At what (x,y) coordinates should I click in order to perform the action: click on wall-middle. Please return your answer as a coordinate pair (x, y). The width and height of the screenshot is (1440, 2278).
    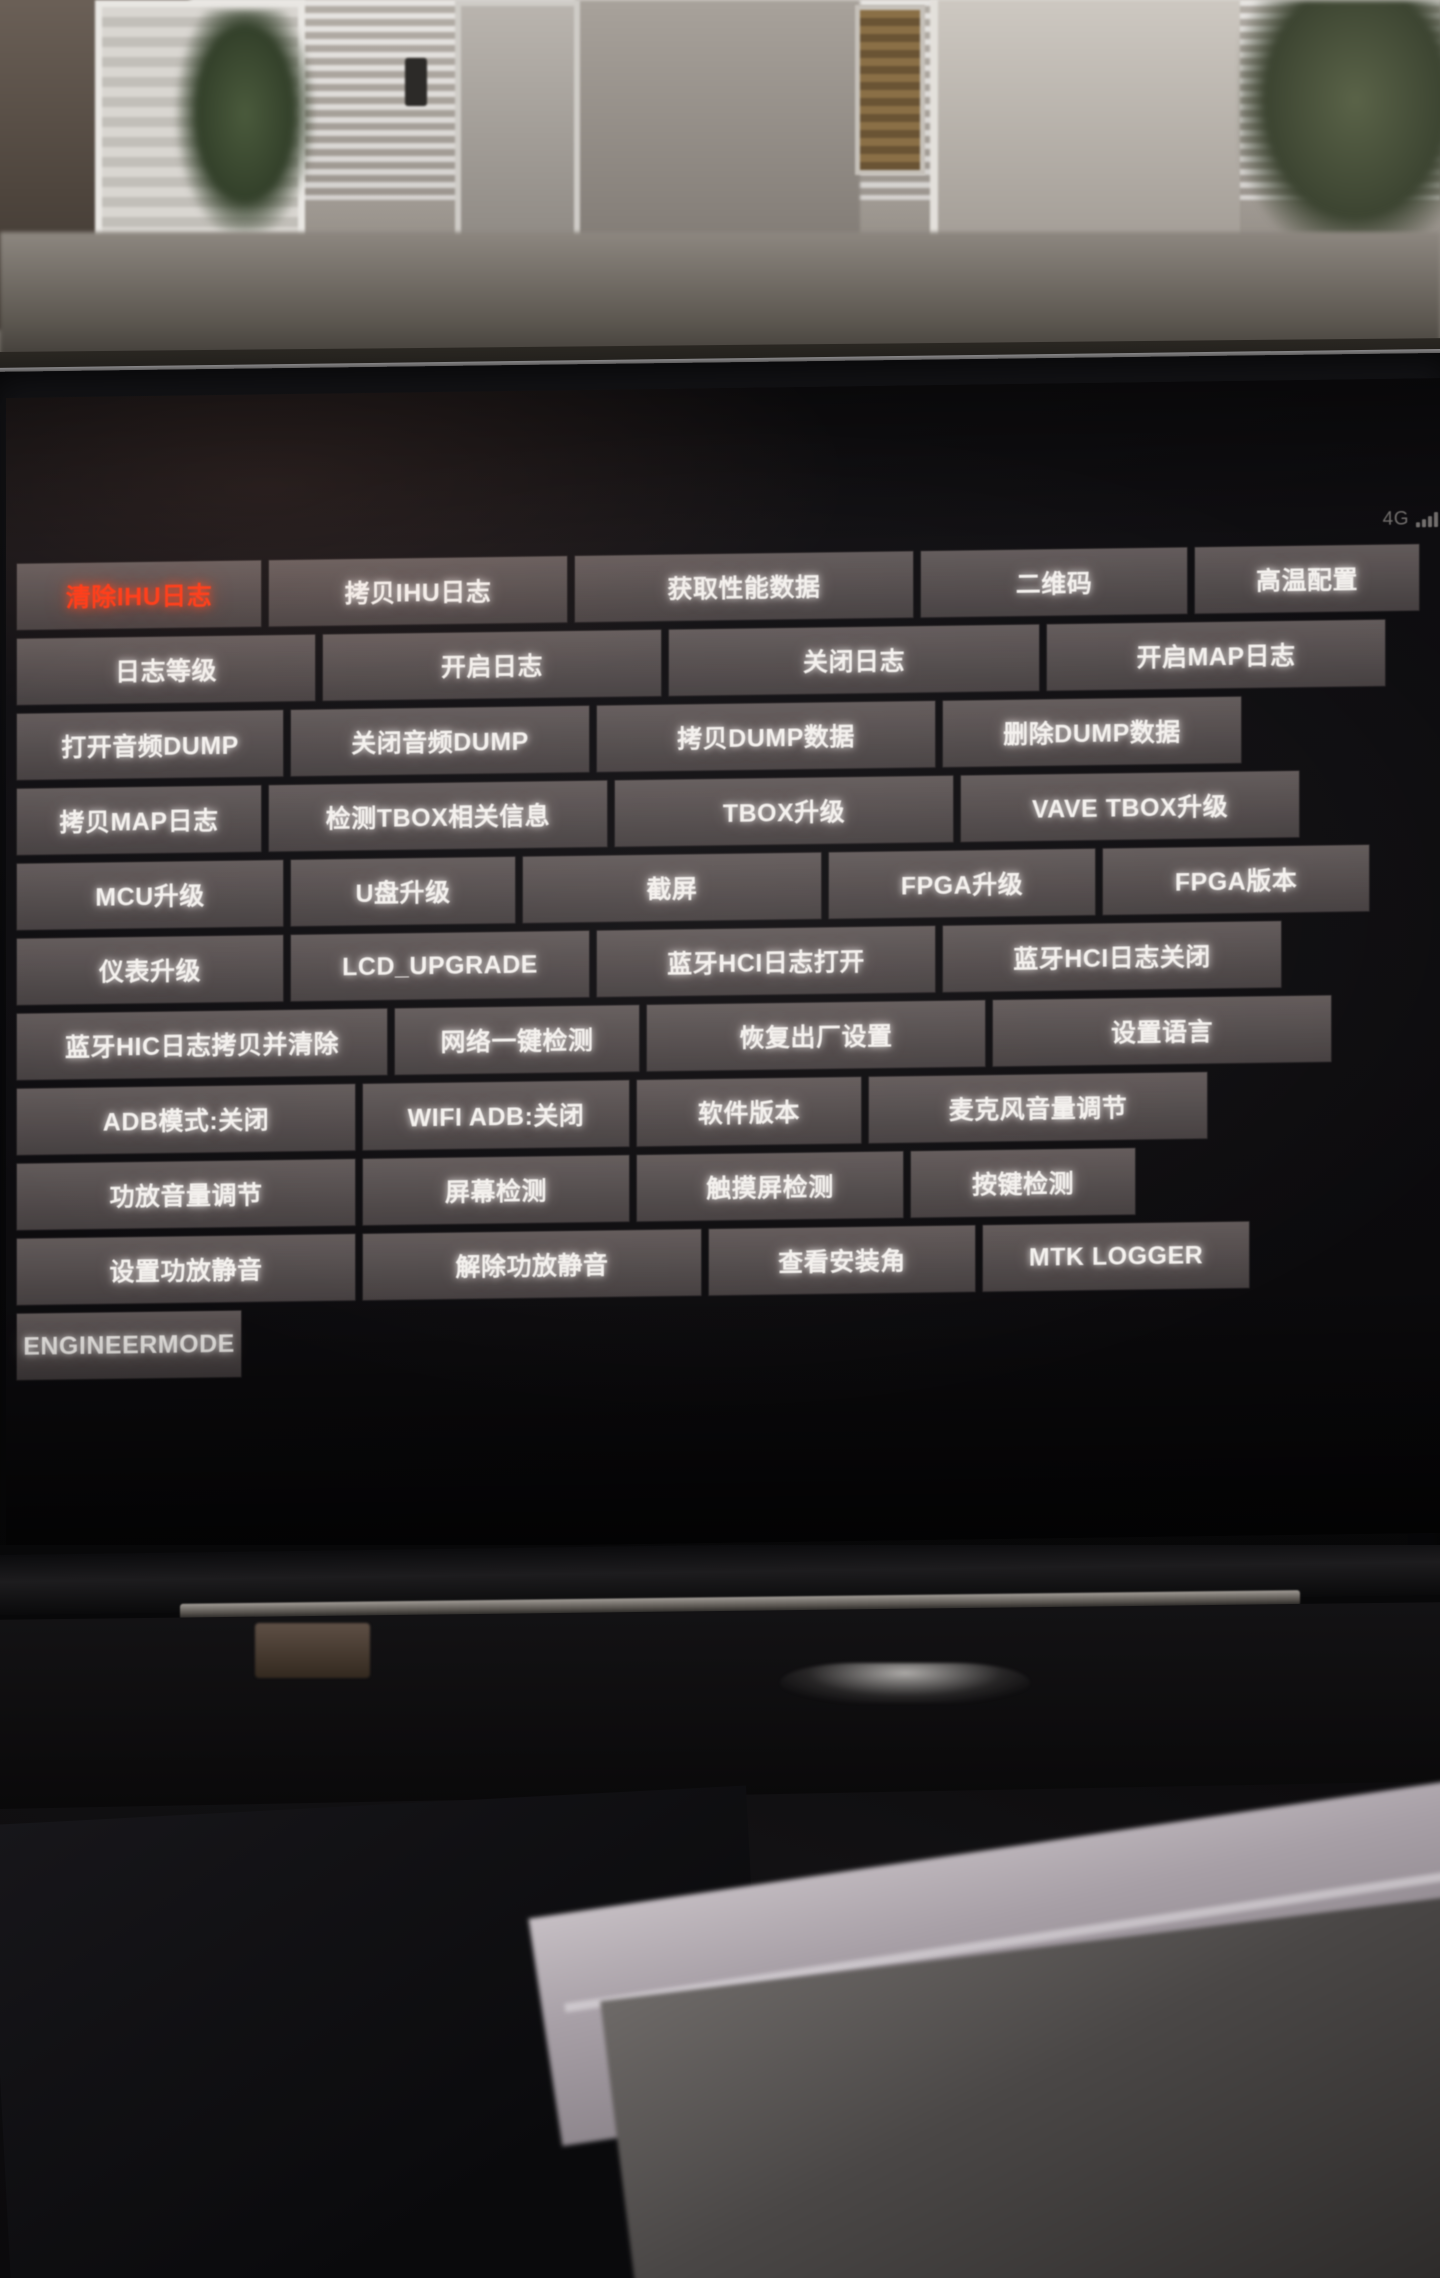
    Looking at the image, I should click on (717, 130).